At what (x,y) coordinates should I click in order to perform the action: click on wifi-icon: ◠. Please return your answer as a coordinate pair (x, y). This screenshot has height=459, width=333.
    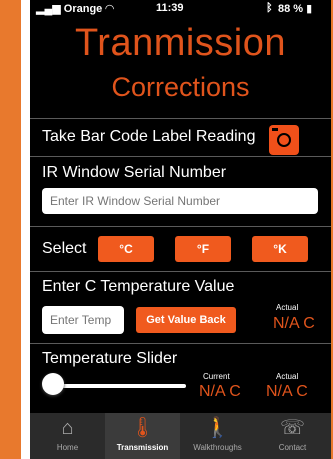
    Looking at the image, I should click on (109, 9).